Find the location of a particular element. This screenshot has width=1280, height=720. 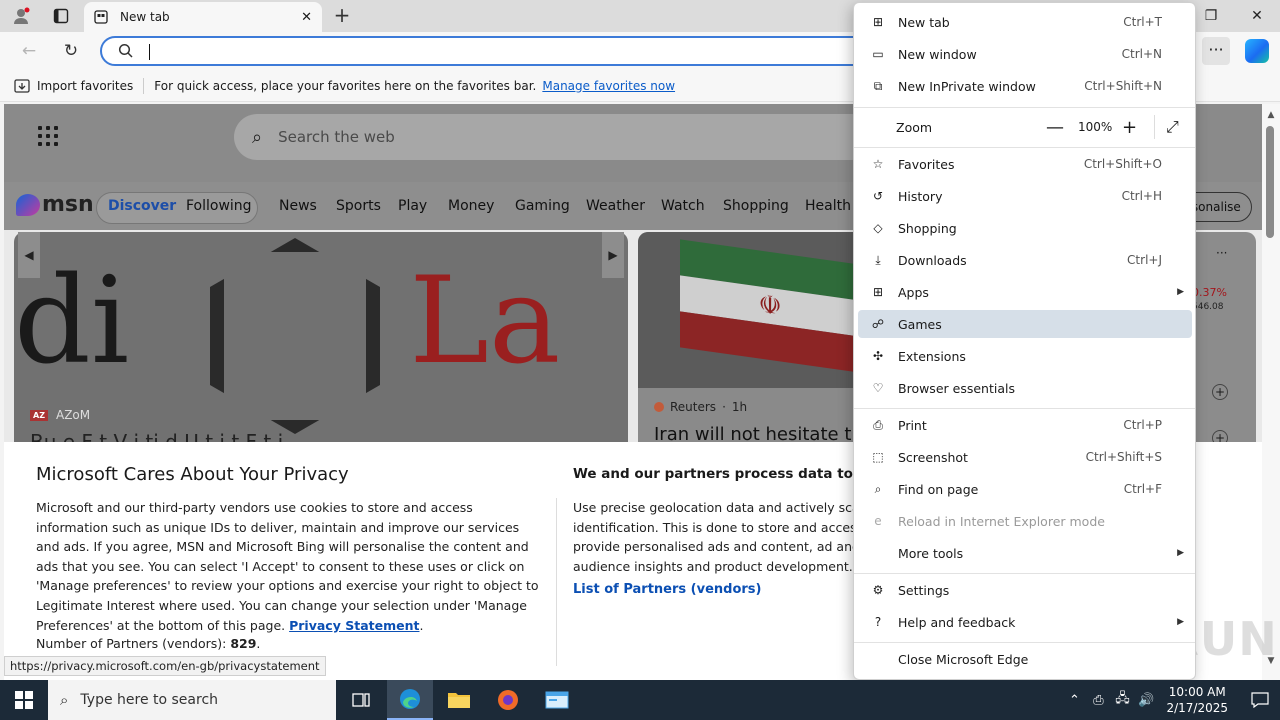

edge-taskbar-icon is located at coordinates (410, 700).